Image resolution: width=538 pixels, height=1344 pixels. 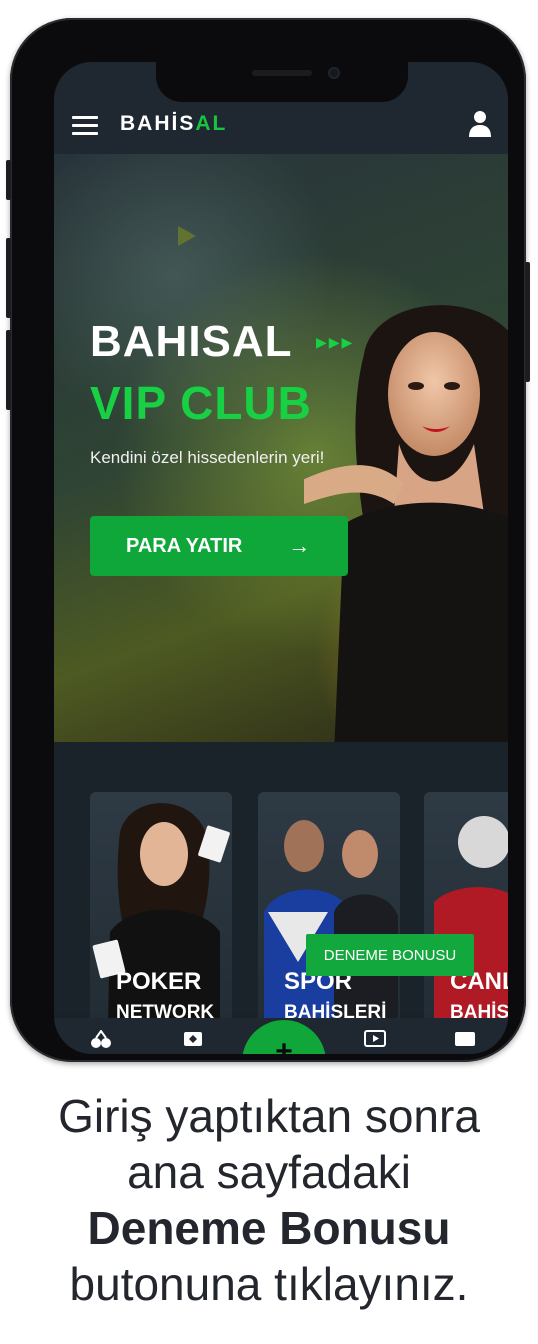 I want to click on caption-line-3: Deneme Bonusu, so click(x=269, y=1228).